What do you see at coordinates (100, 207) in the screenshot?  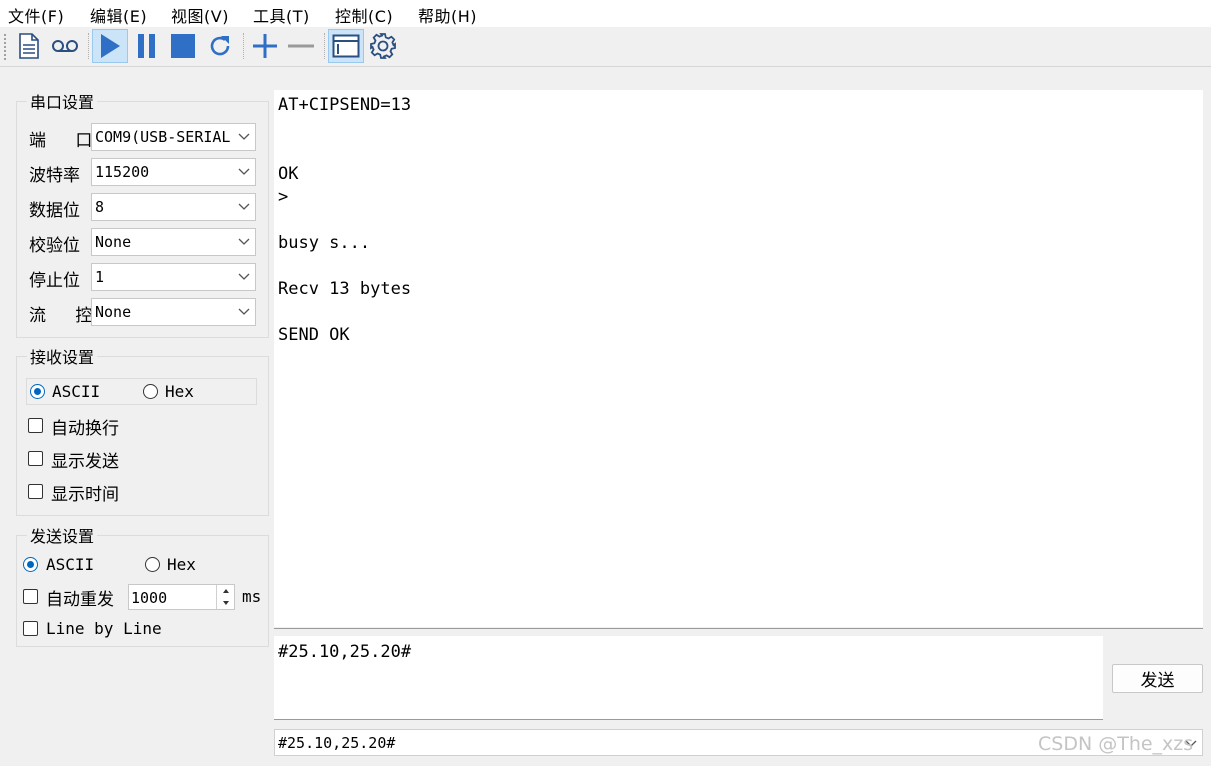 I see `data-bits-value: 8` at bounding box center [100, 207].